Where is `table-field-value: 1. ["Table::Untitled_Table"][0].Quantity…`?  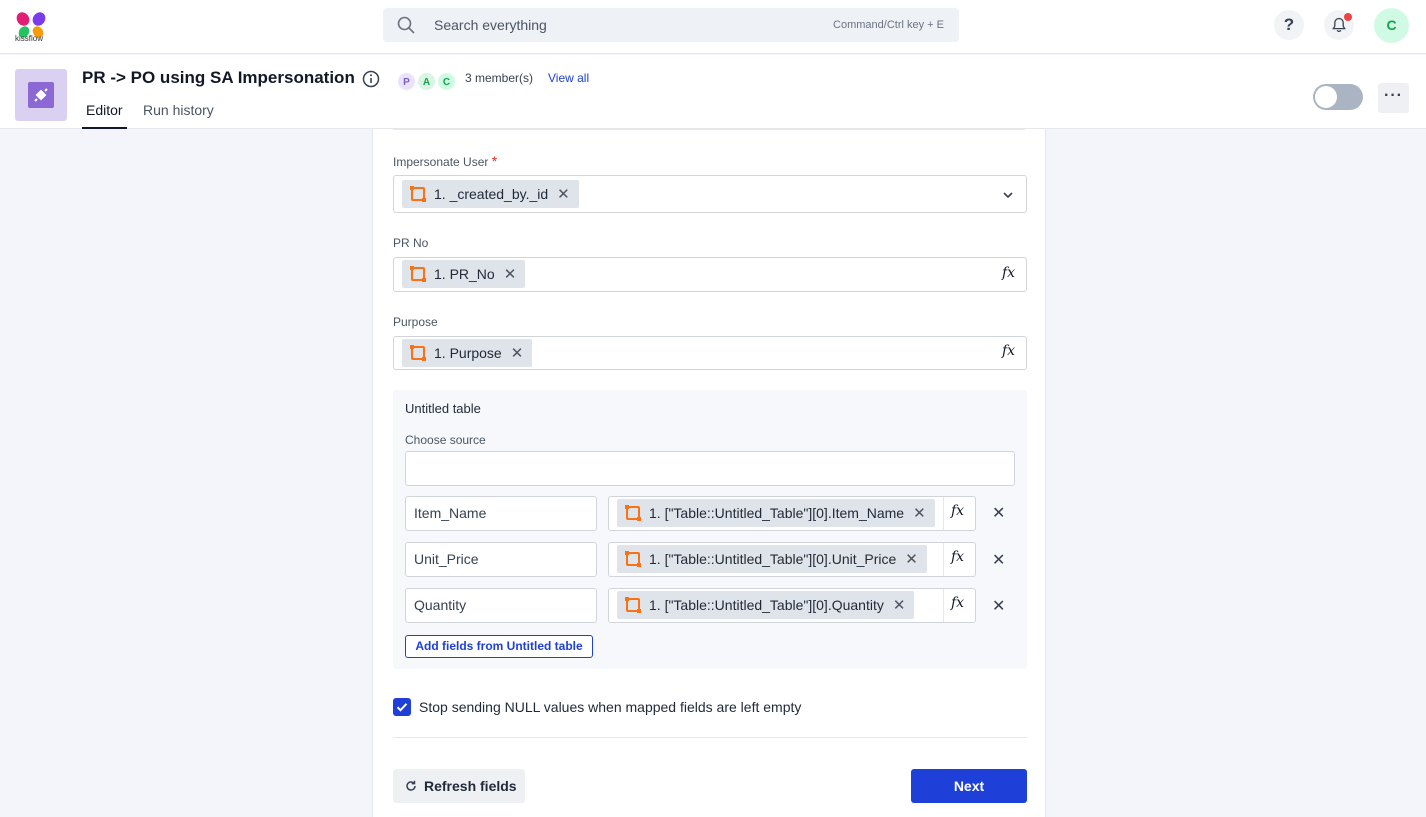
table-field-value: 1. ["Table::Untitled_Table"][0].Quantity… is located at coordinates (792, 605).